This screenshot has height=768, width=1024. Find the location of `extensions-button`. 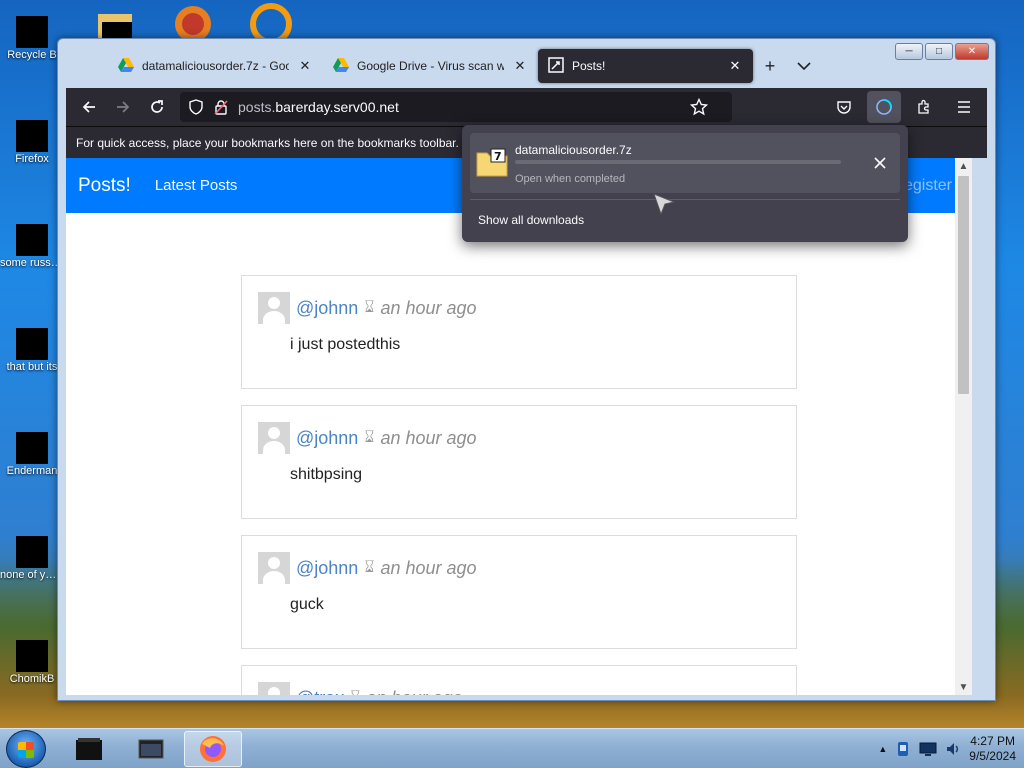

extensions-button is located at coordinates (924, 107).